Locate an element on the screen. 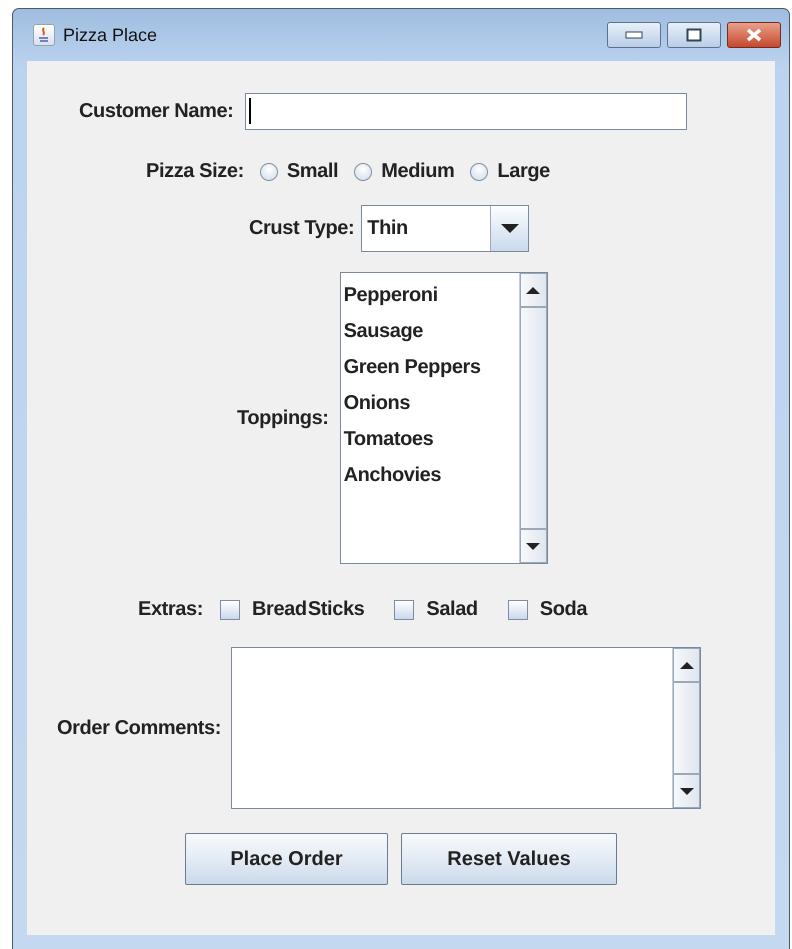 This screenshot has height=949, width=792. list-item: Pepperoni is located at coordinates (430, 295).